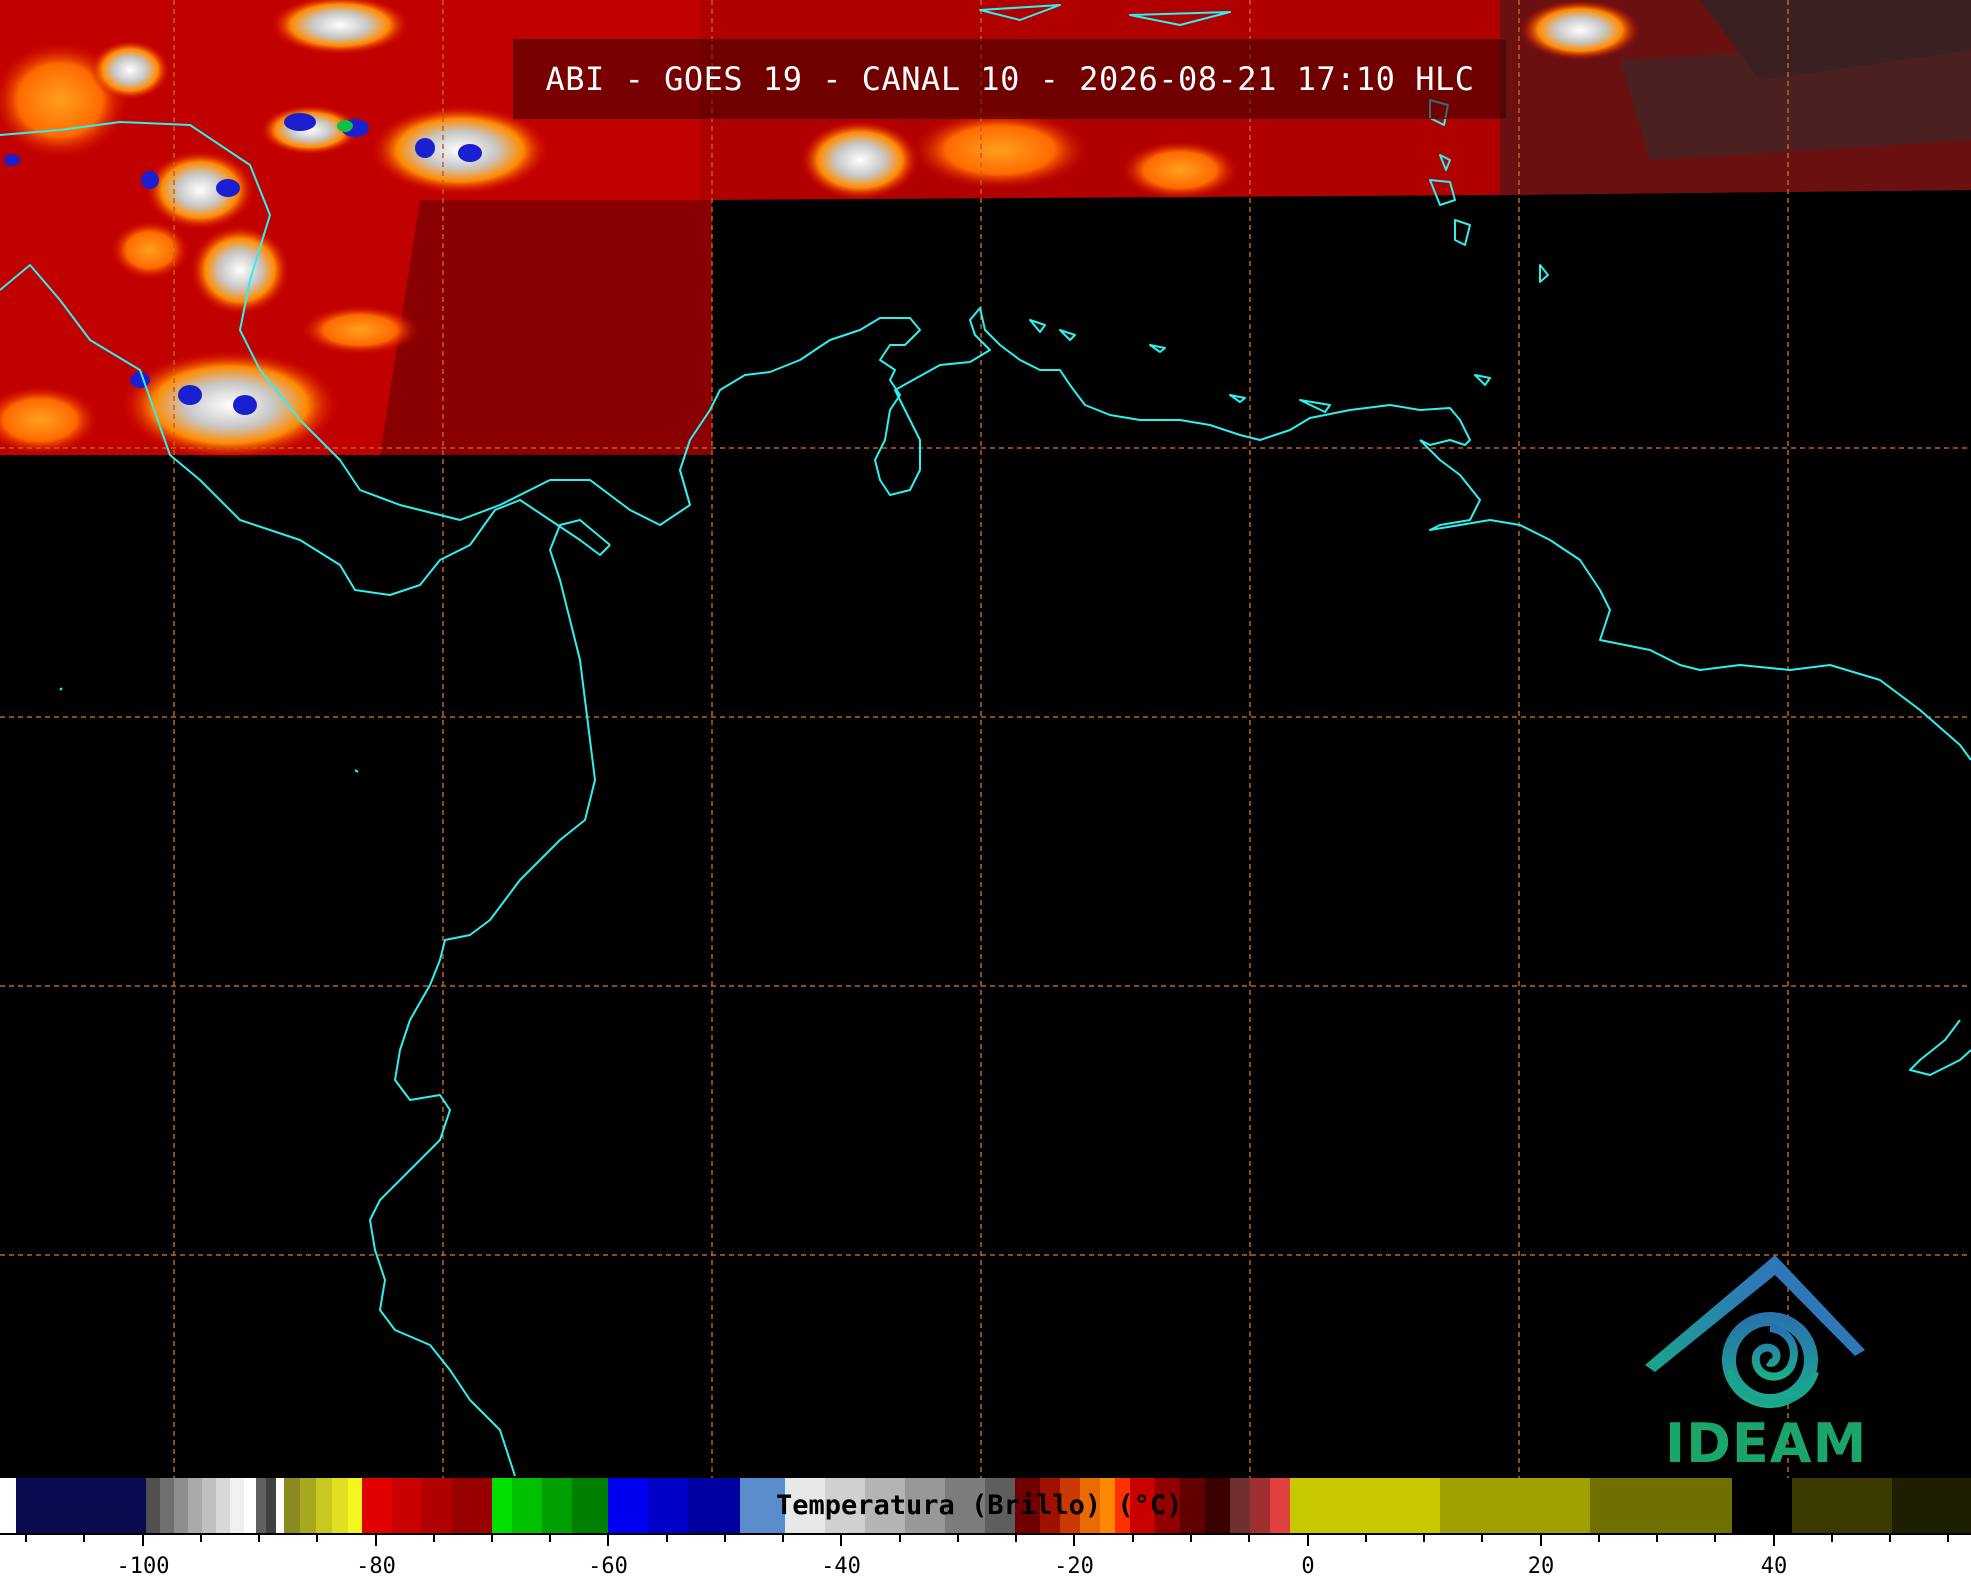 This screenshot has height=1577, width=1971. Describe the element at coordinates (1074, 1565) in the screenshot. I see `colorbar-tick-label: -20` at that location.